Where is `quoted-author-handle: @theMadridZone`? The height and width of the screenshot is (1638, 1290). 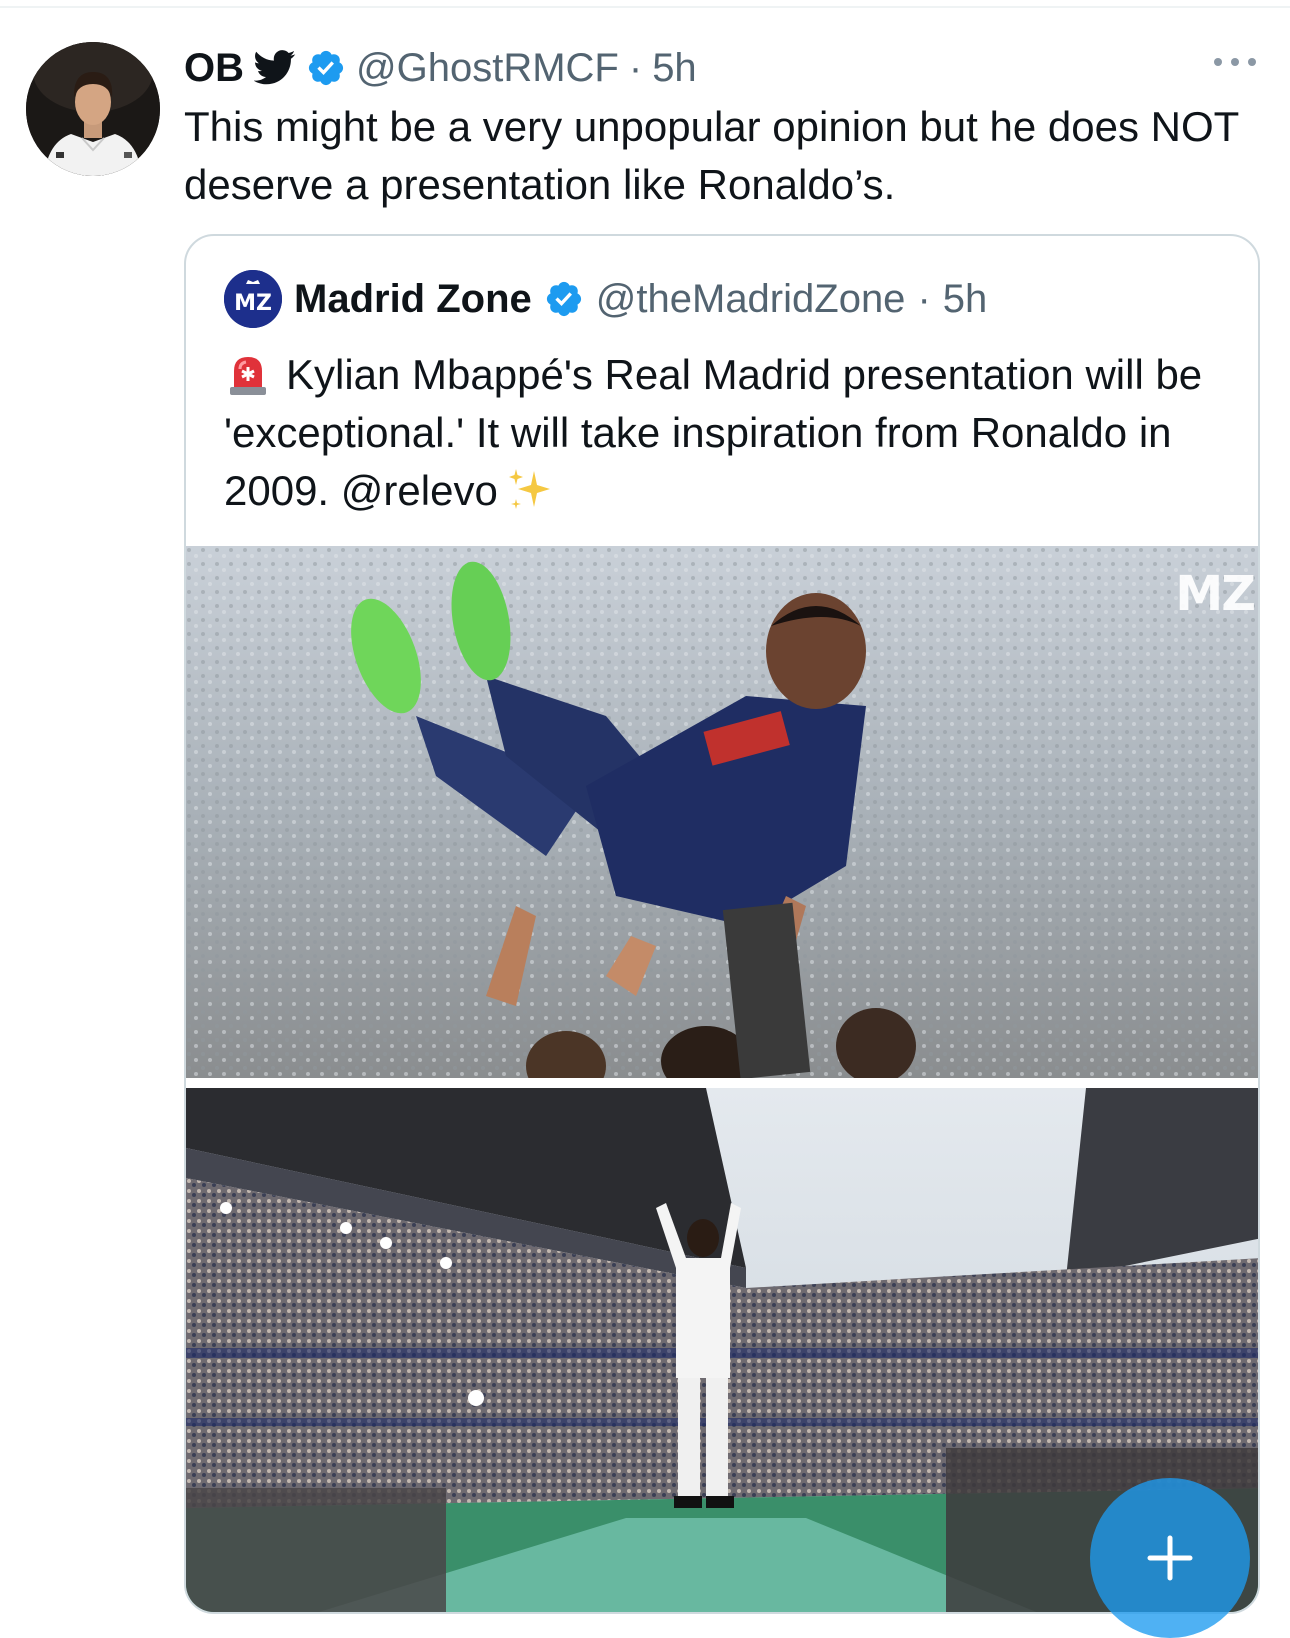 quoted-author-handle: @theMadridZone is located at coordinates (751, 299).